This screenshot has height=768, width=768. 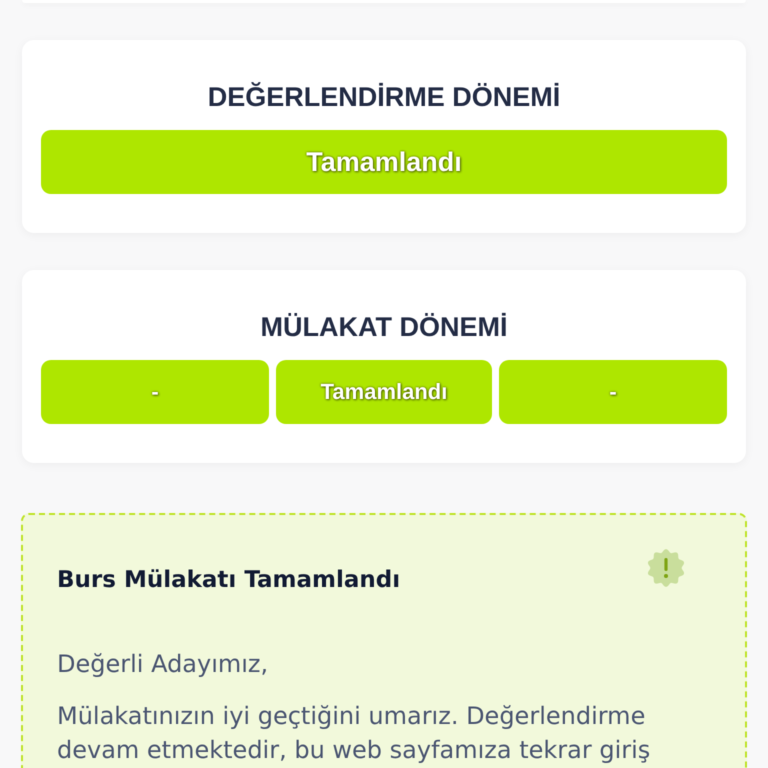 I want to click on notice-title: Burs Mülakatı Tamamlandı, so click(x=228, y=580).